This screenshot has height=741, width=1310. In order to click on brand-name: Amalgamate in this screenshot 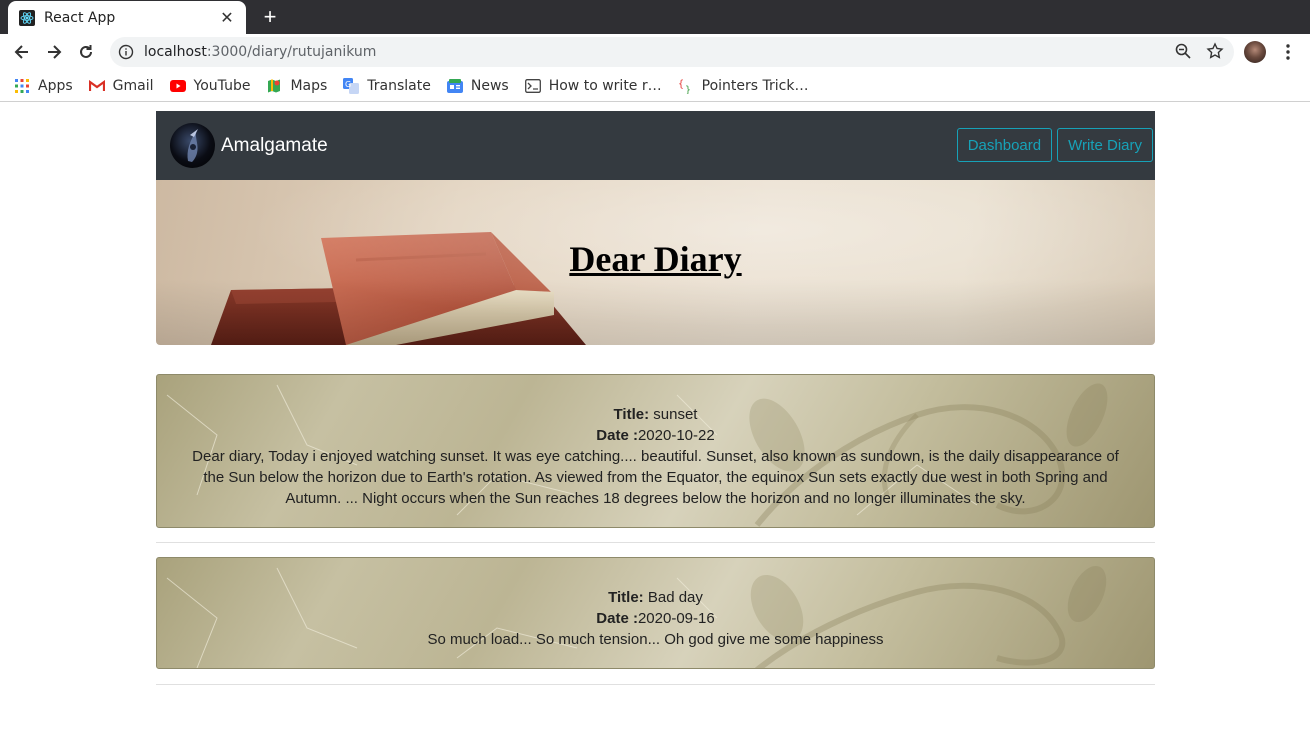, I will do `click(274, 146)`.